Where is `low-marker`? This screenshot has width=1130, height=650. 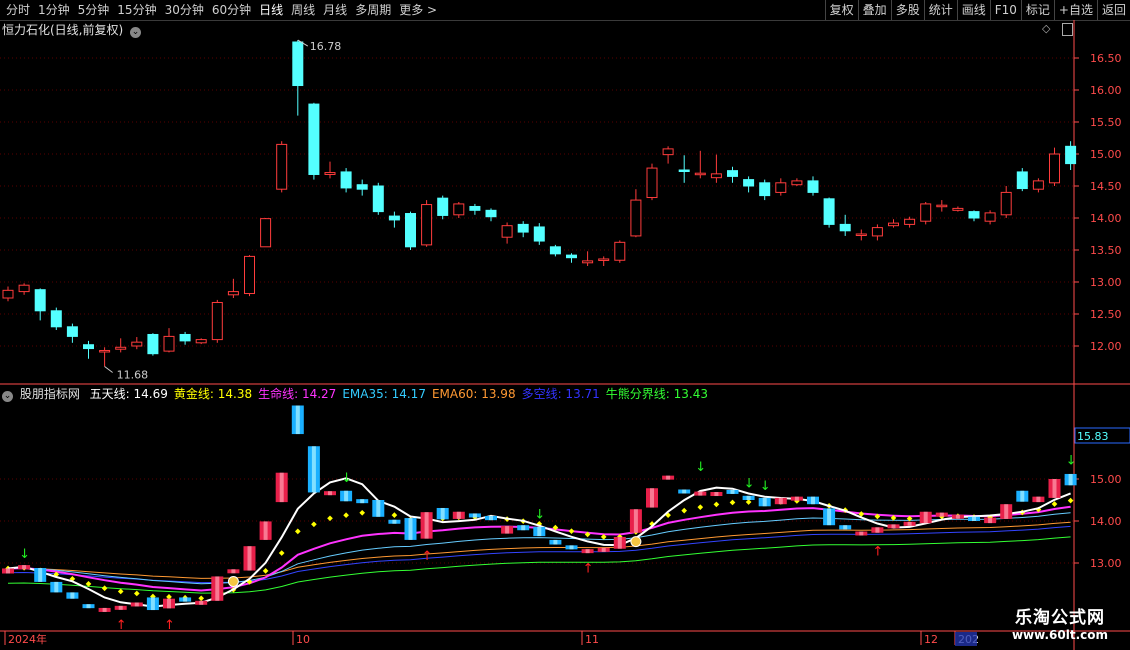
low-marker is located at coordinates (108, 369).